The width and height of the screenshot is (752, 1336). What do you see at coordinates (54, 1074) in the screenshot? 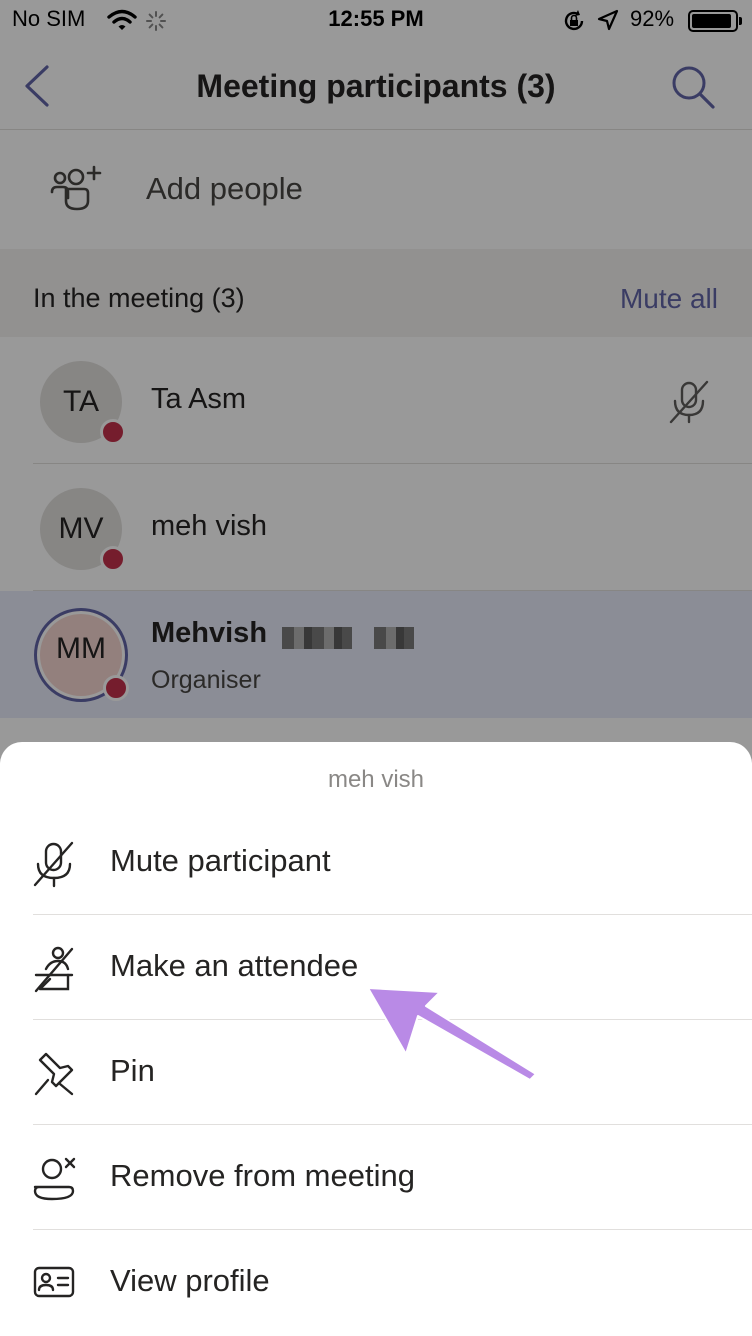
I see `pin-icon` at bounding box center [54, 1074].